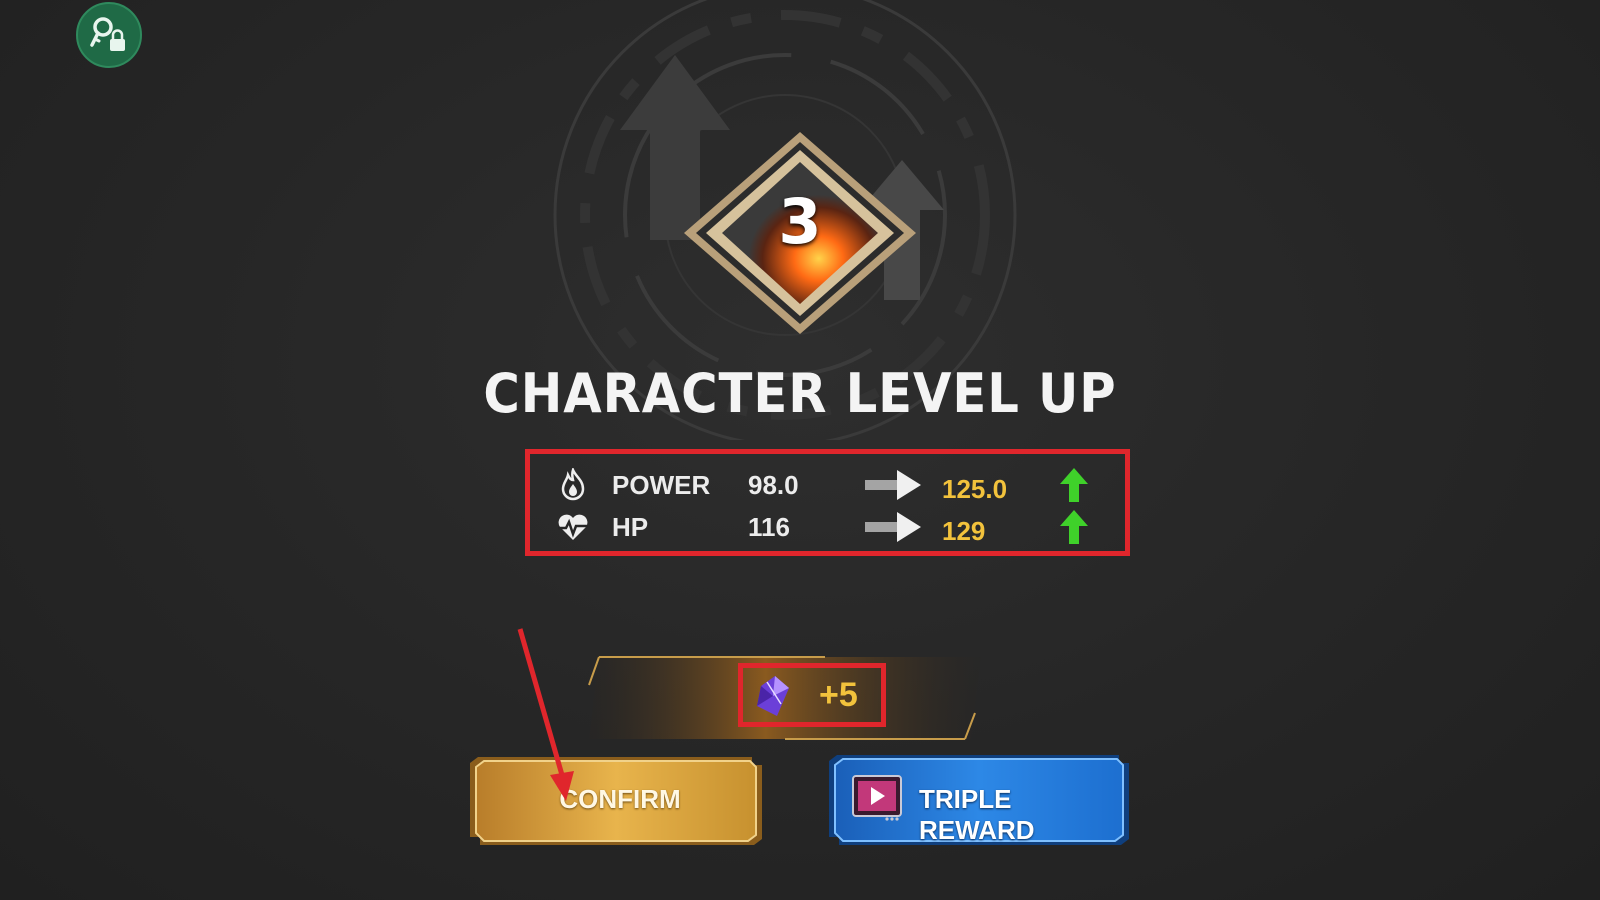 The width and height of the screenshot is (1600, 900). What do you see at coordinates (769, 527) in the screenshot?
I see `stat-old-value: 116` at bounding box center [769, 527].